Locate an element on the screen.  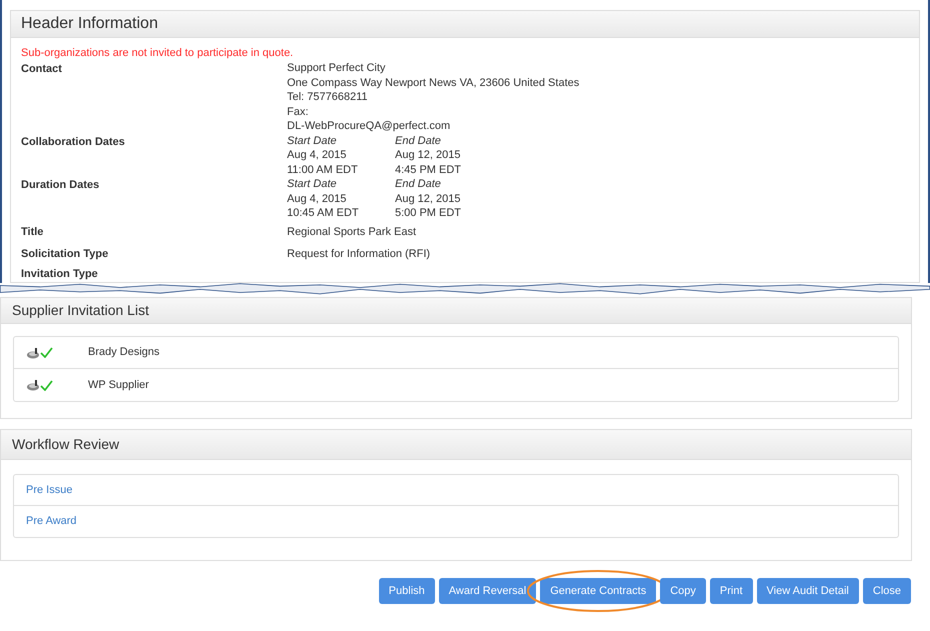
field-label: Duration Dates is located at coordinates (60, 185).